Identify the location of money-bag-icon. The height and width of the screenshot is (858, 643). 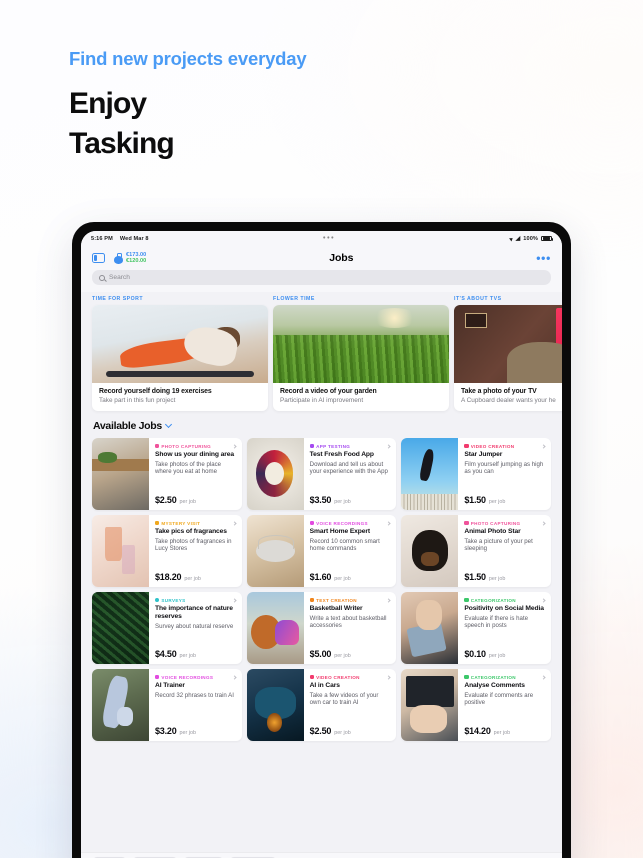
(118, 258).